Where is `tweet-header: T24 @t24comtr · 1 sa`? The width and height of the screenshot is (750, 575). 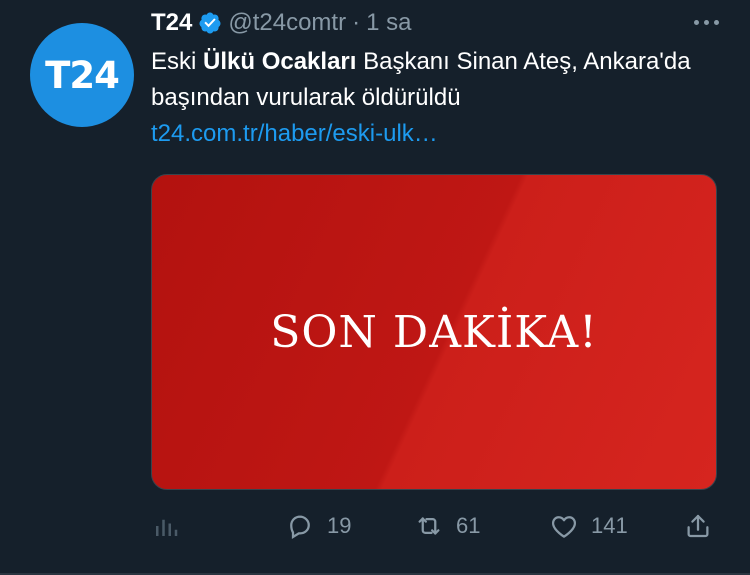 tweet-header: T24 @t24comtr · 1 sa is located at coordinates (281, 23).